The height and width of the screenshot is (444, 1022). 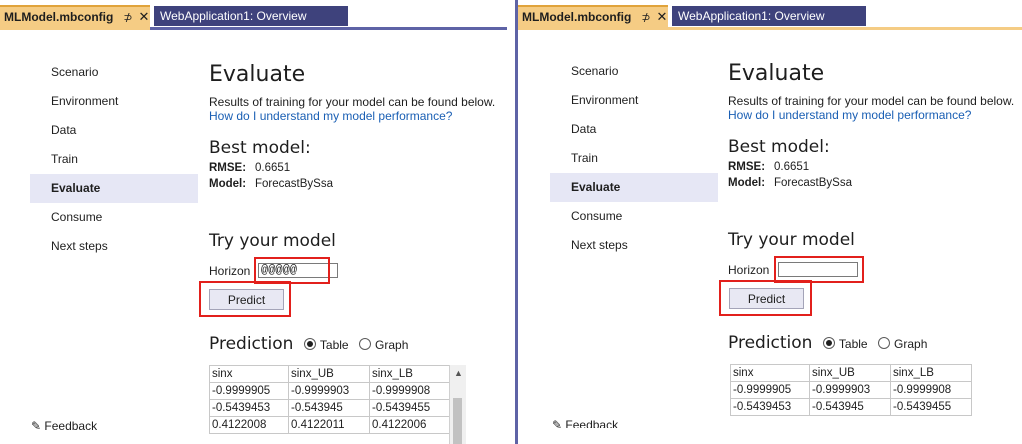 I want to click on table-scrollbar: ▲, so click(x=457, y=404).